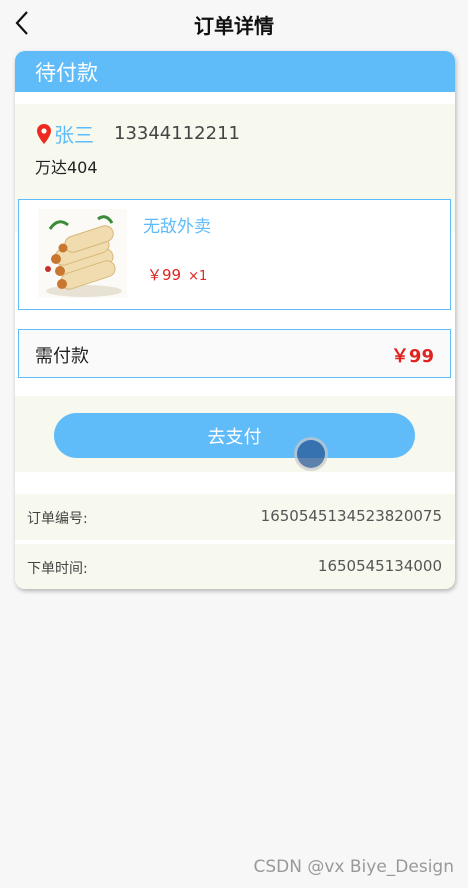 Image resolution: width=468 pixels, height=888 pixels. Describe the element at coordinates (234, 353) in the screenshot. I see `payable-row: 需付款 ￥99` at that location.